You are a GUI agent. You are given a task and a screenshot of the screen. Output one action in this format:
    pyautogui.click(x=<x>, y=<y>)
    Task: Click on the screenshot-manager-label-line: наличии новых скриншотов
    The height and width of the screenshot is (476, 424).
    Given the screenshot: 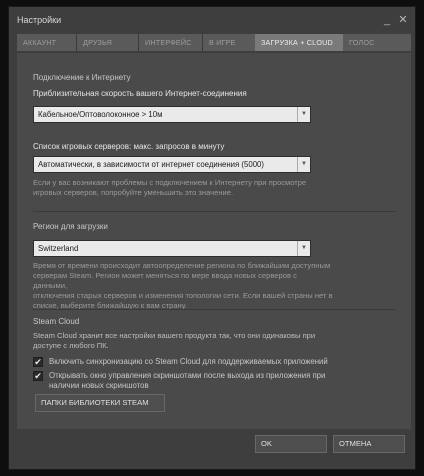 What is the action you would take?
    pyautogui.click(x=99, y=385)
    